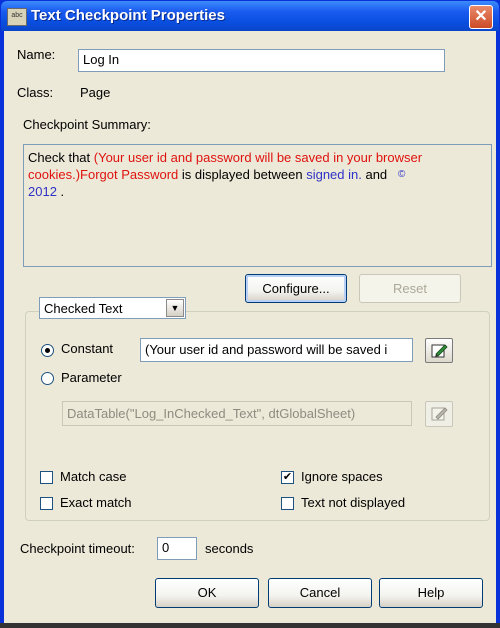 Image resolution: width=500 pixels, height=628 pixels. I want to click on reset-button: Reset, so click(410, 288).